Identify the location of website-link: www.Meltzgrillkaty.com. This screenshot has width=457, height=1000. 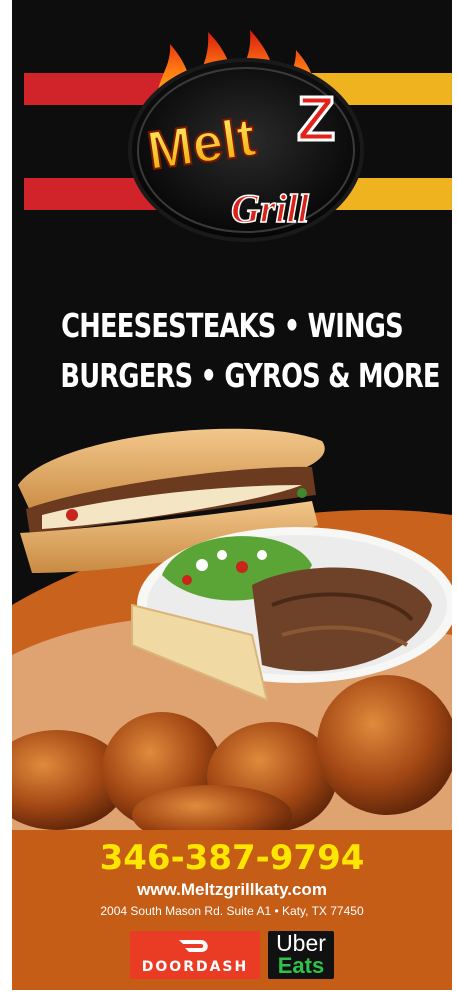
(232, 890).